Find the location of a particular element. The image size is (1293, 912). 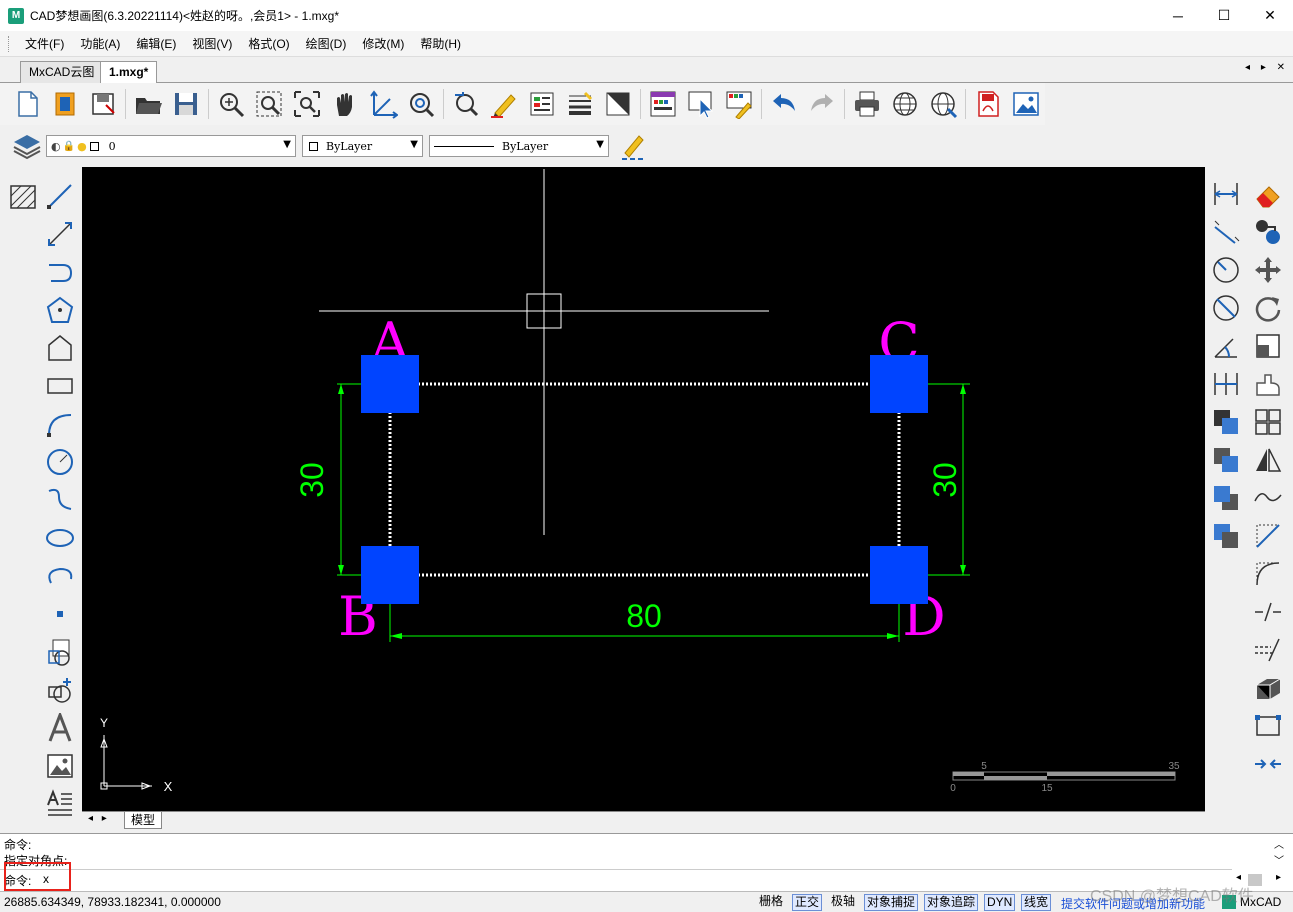

ucs-axes-icon is located at coordinates (383, 104).